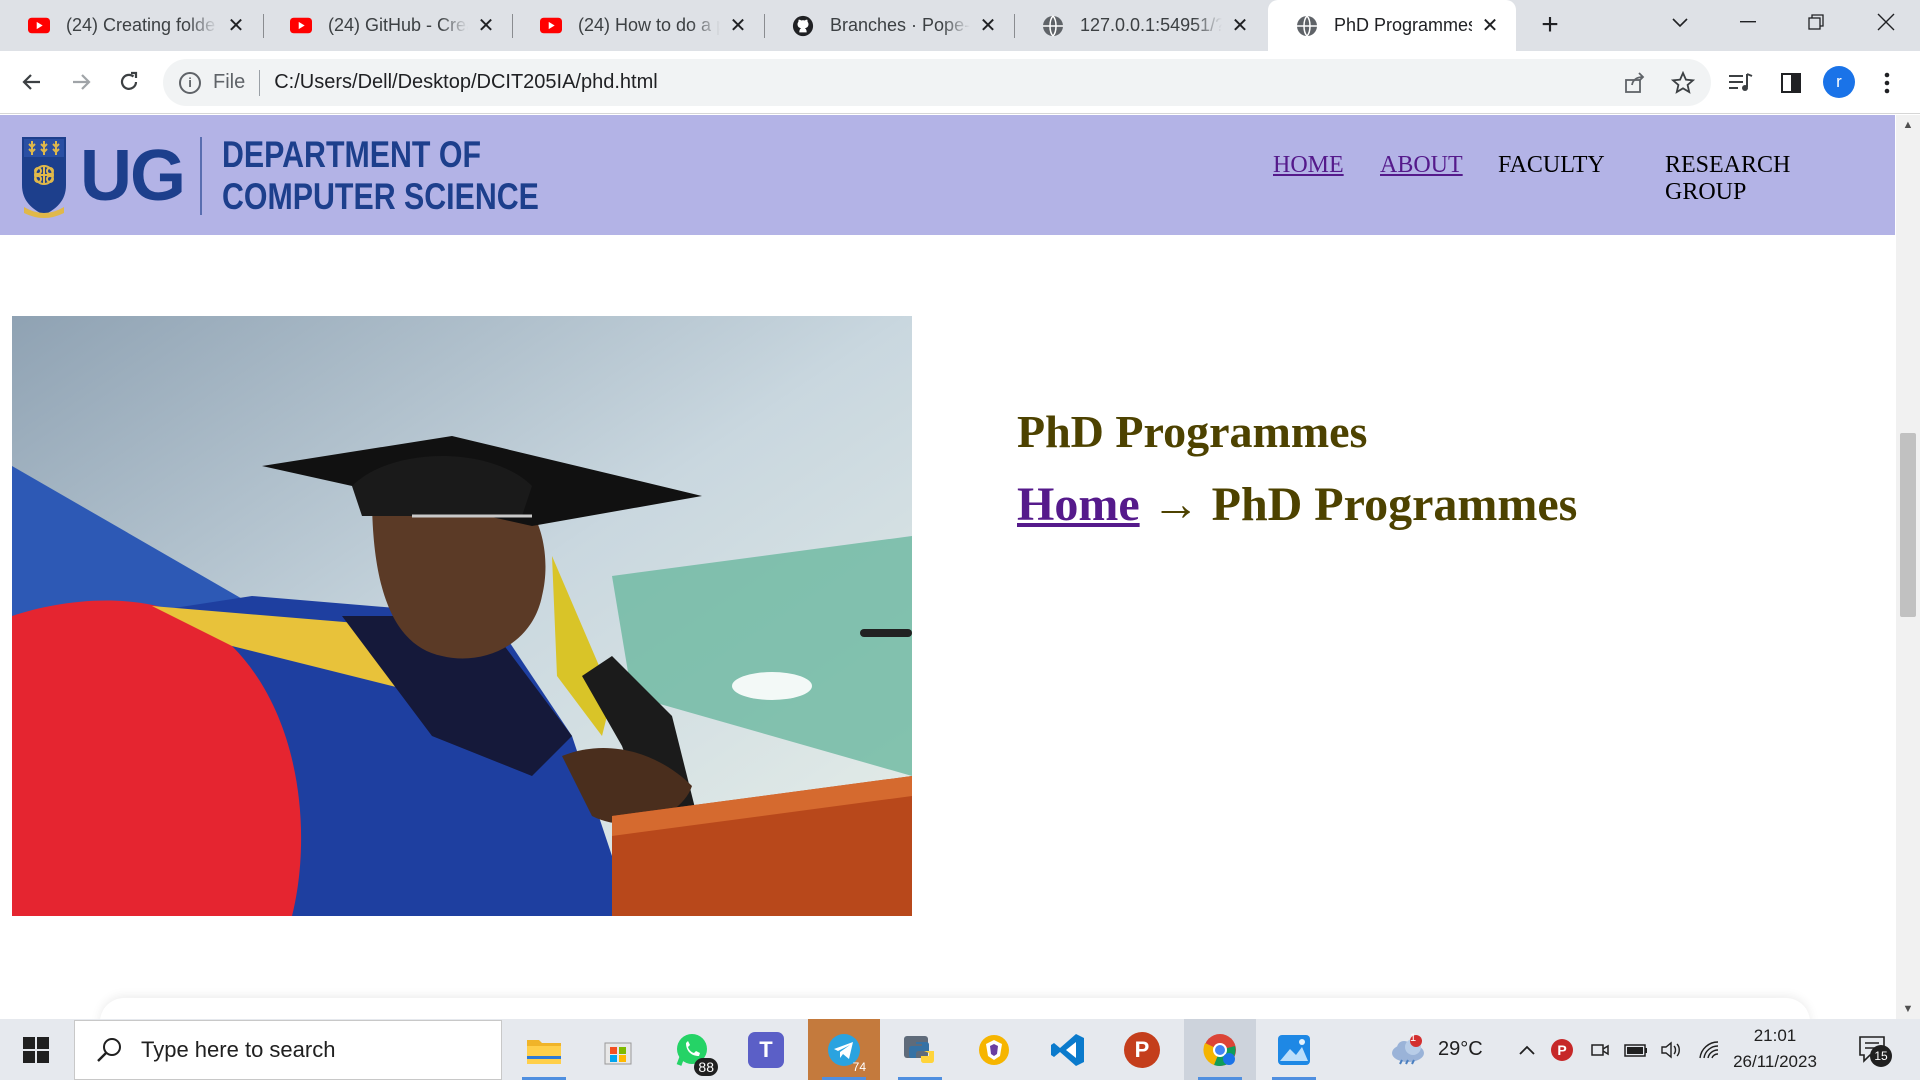 The height and width of the screenshot is (1080, 1920). Describe the element at coordinates (81, 82) in the screenshot. I see `forward-button` at that location.